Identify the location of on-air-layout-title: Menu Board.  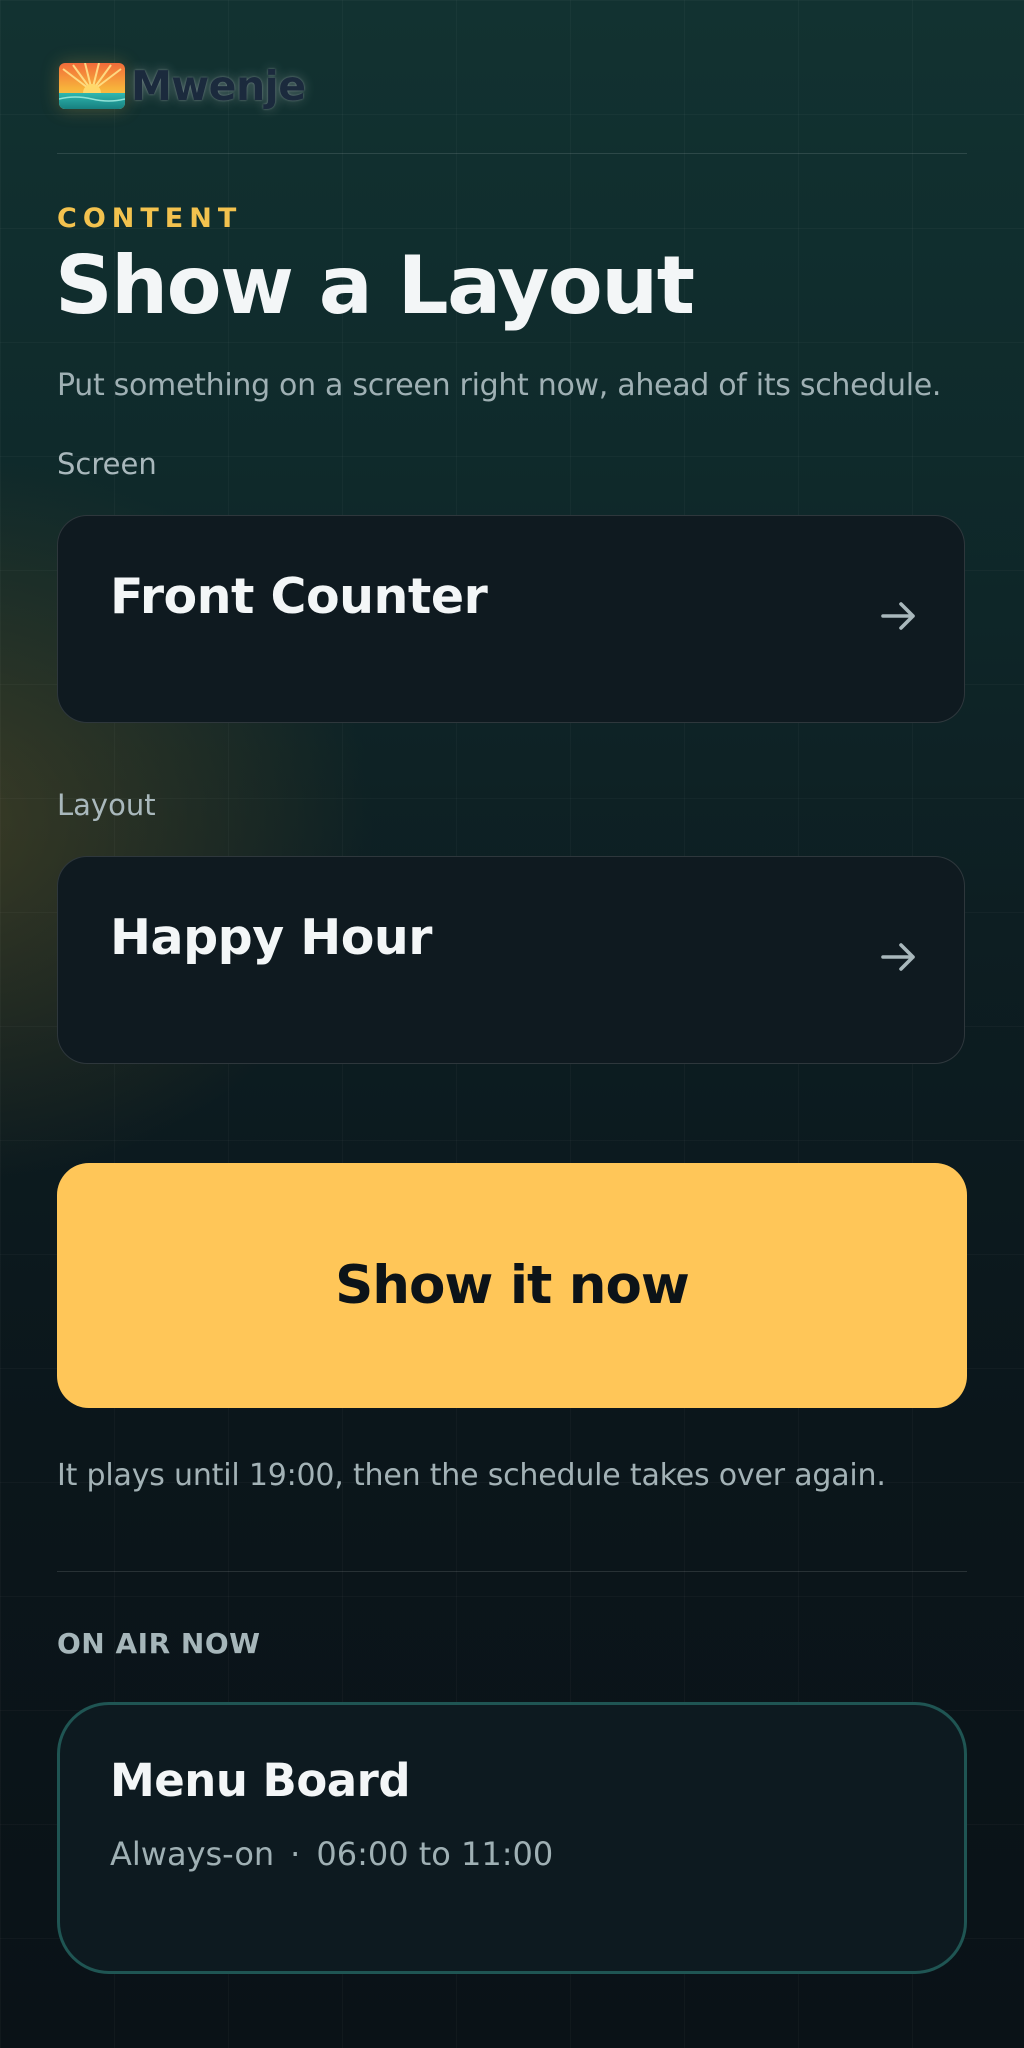
(260, 1780).